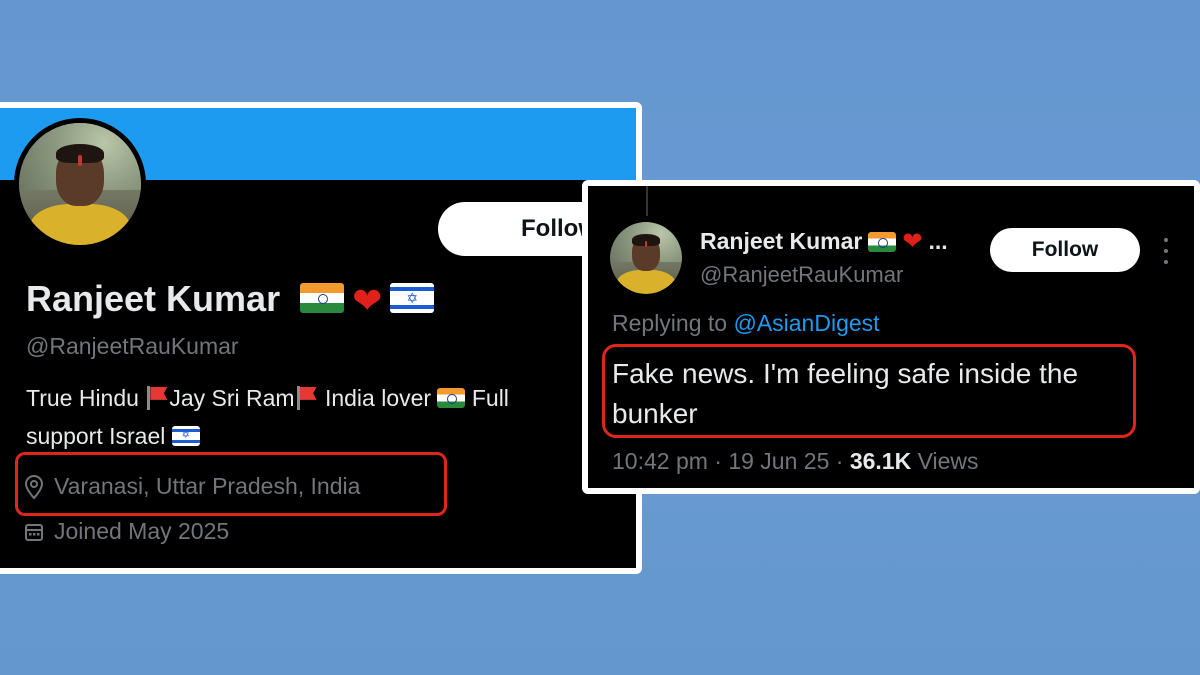 The image size is (1200, 675). Describe the element at coordinates (142, 531) in the screenshot. I see `joined-text: Joined May 2025` at that location.